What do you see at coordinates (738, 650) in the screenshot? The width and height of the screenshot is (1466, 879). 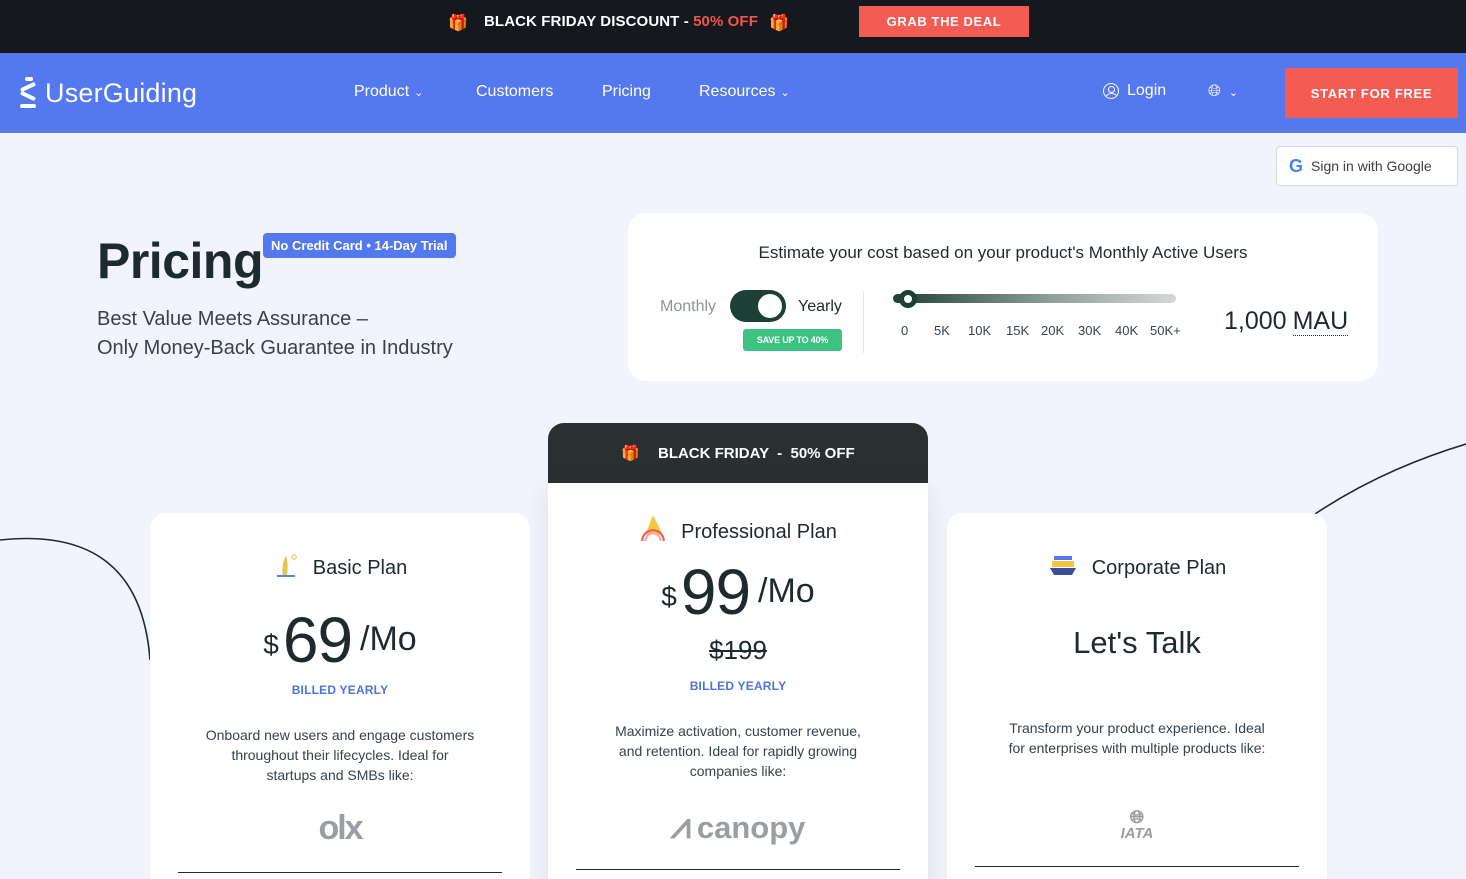 I see `original-price: $199` at bounding box center [738, 650].